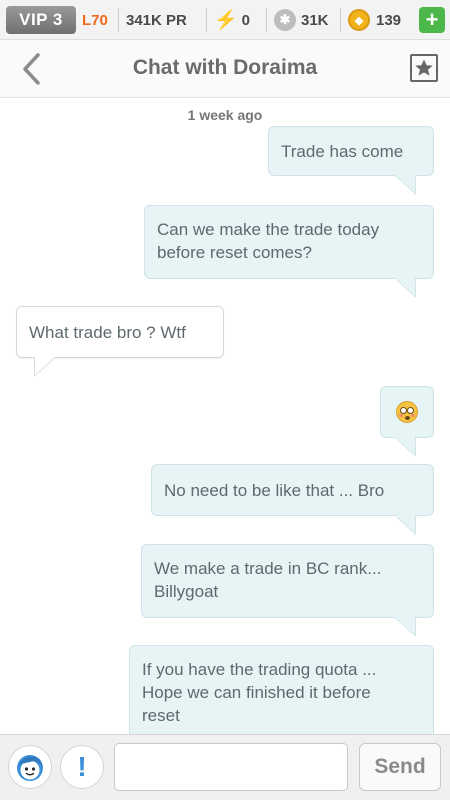  I want to click on outgoing-message, so click(407, 421).